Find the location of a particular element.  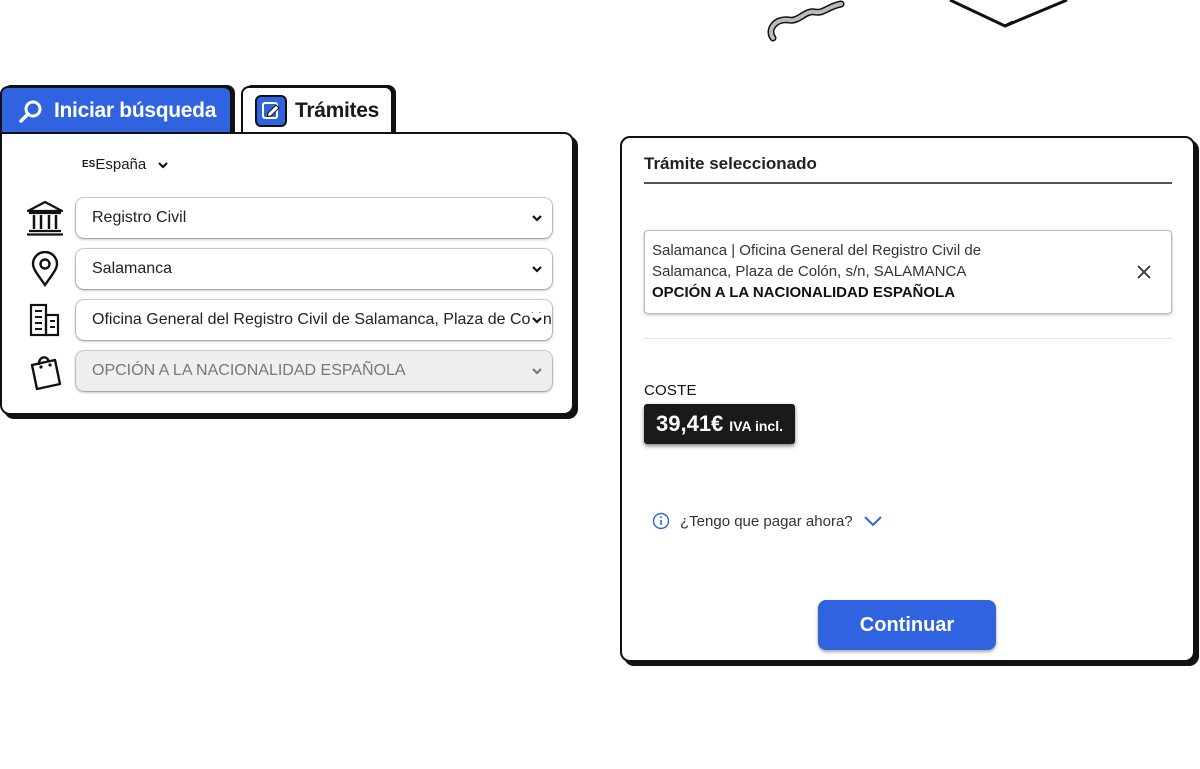

cost-label: COSTE is located at coordinates (670, 390).